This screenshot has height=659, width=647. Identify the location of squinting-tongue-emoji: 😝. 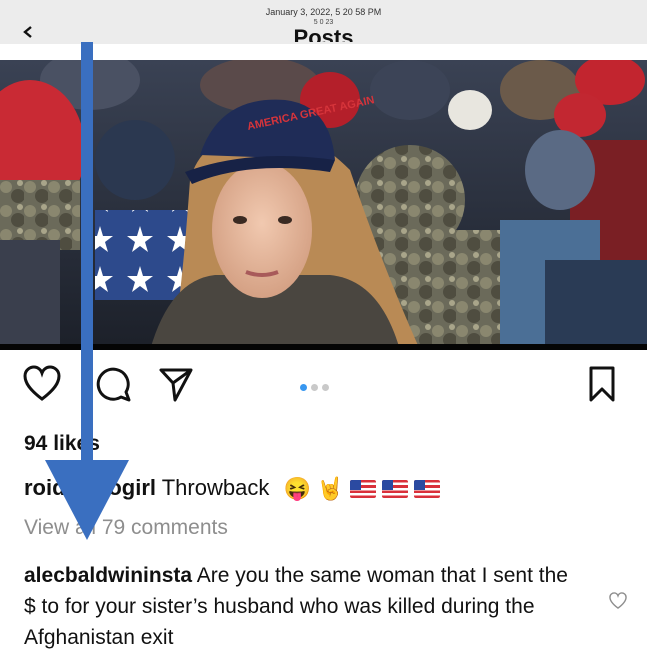
(297, 489).